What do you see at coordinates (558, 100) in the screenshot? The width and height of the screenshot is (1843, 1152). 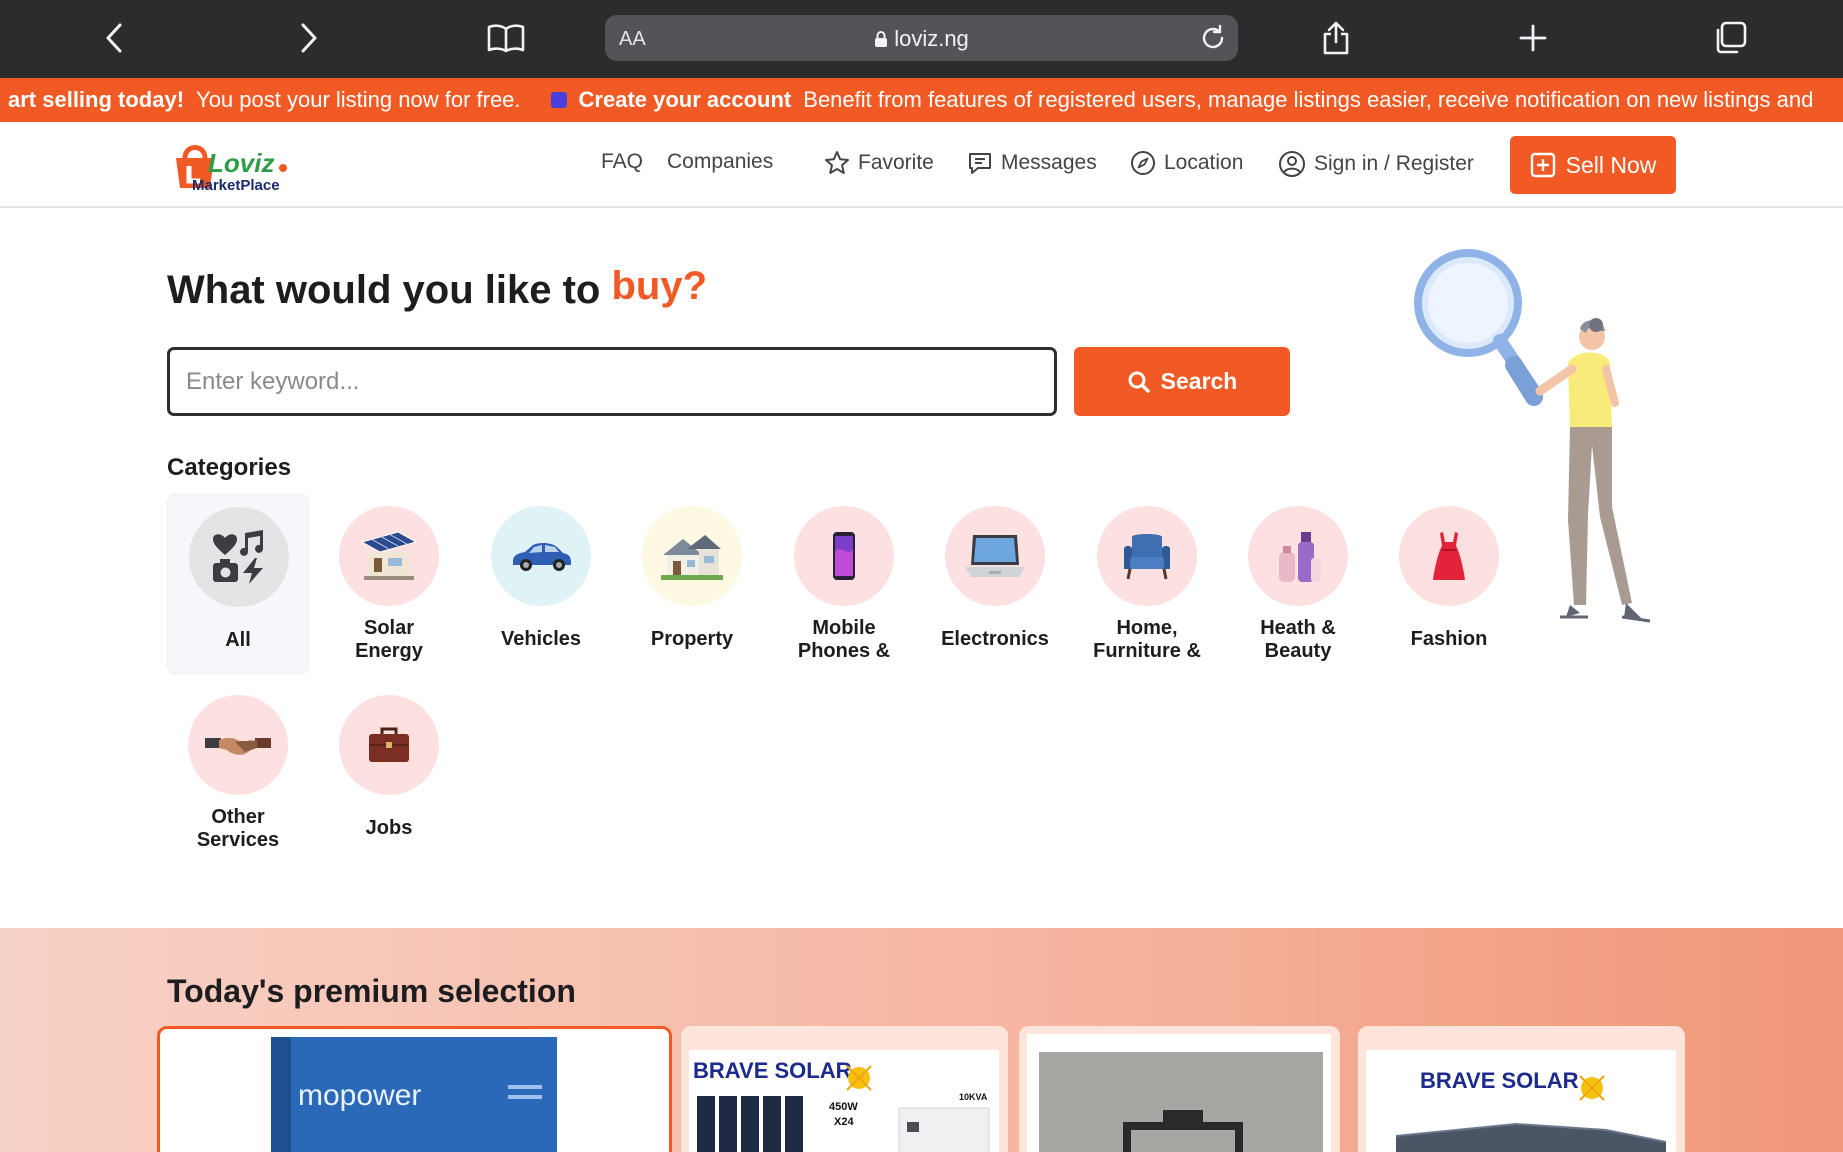 I see `square-icon` at bounding box center [558, 100].